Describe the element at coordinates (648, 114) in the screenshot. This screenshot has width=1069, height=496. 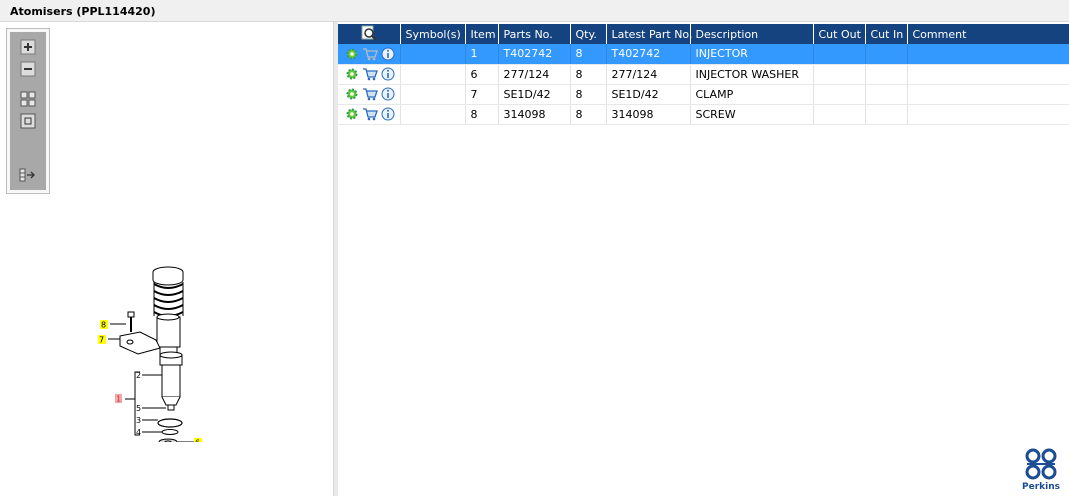
I see `cell-latest-part-no: 314098` at that location.